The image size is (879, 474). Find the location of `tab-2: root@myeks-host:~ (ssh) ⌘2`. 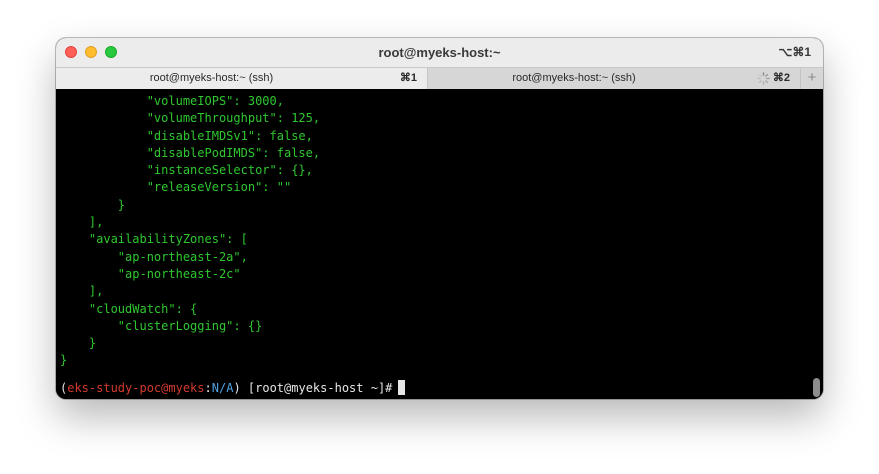

tab-2: root@myeks-host:~ (ssh) ⌘2 is located at coordinates (613, 78).